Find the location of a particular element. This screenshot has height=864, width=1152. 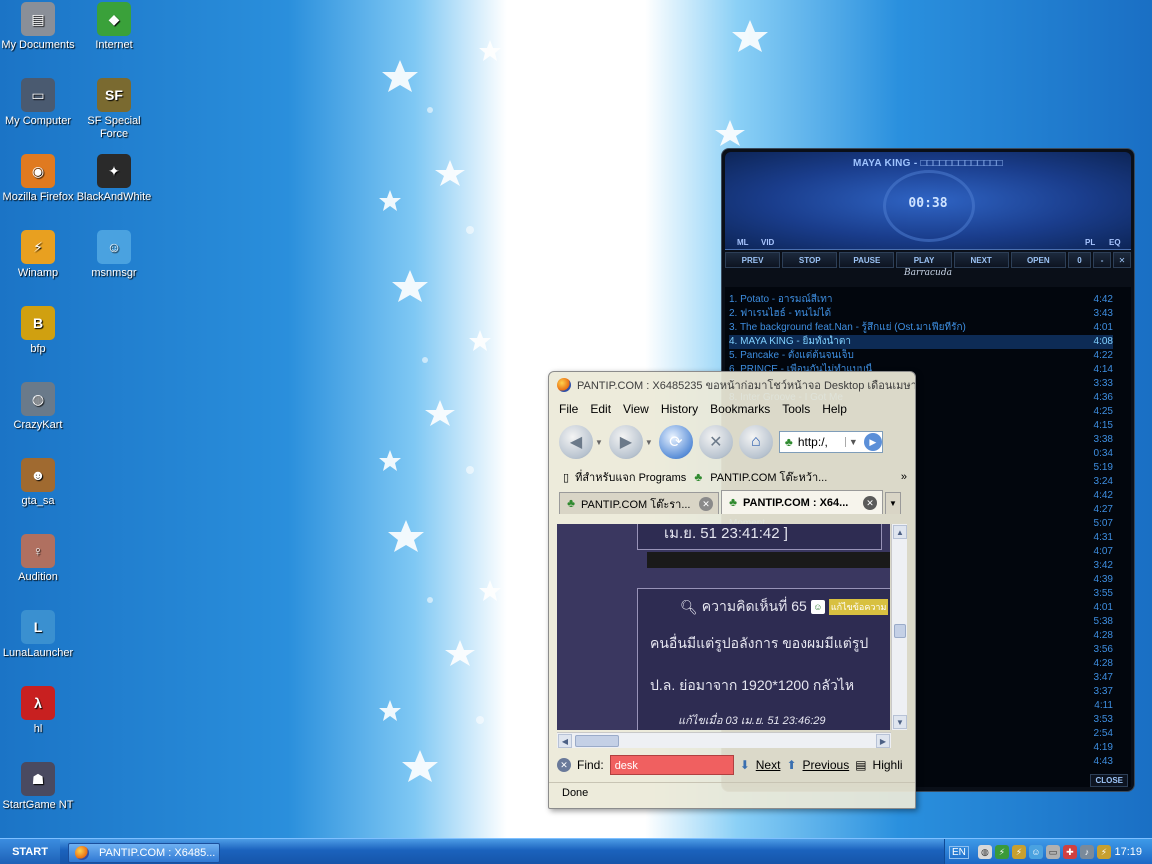

home-button: ⌂ is located at coordinates (755, 442).